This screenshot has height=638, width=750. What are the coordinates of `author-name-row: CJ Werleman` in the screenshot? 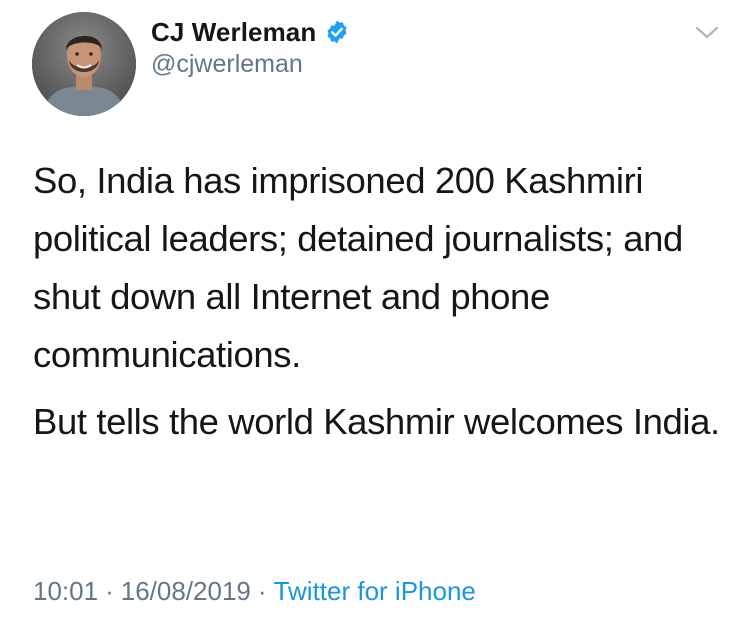 It's located at (250, 32).